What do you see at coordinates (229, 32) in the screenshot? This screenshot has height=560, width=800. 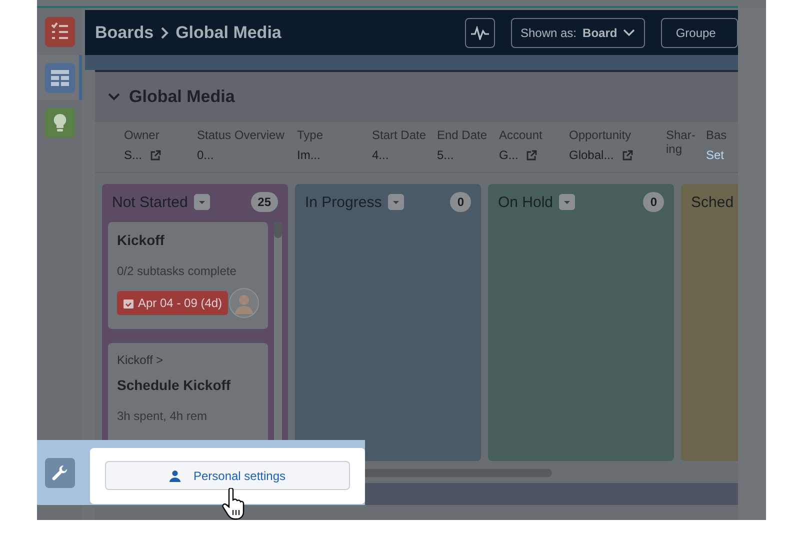 I see `breadcrumb-item: Global Media` at bounding box center [229, 32].